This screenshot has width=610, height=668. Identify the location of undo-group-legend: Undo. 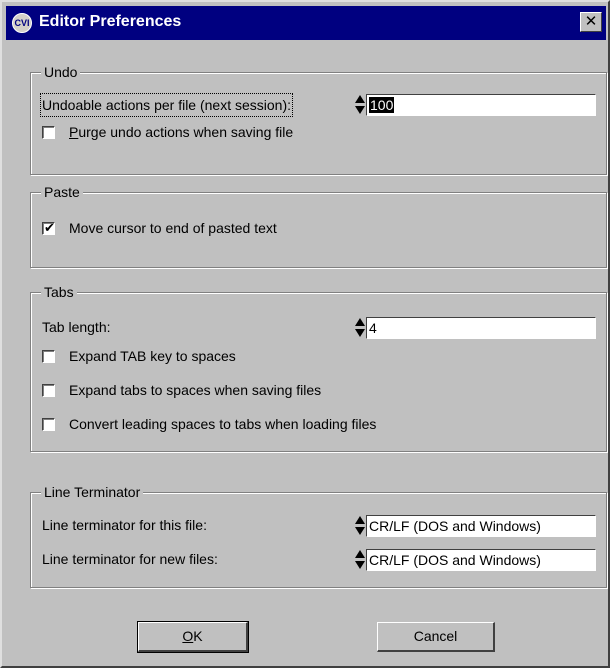
(61, 72).